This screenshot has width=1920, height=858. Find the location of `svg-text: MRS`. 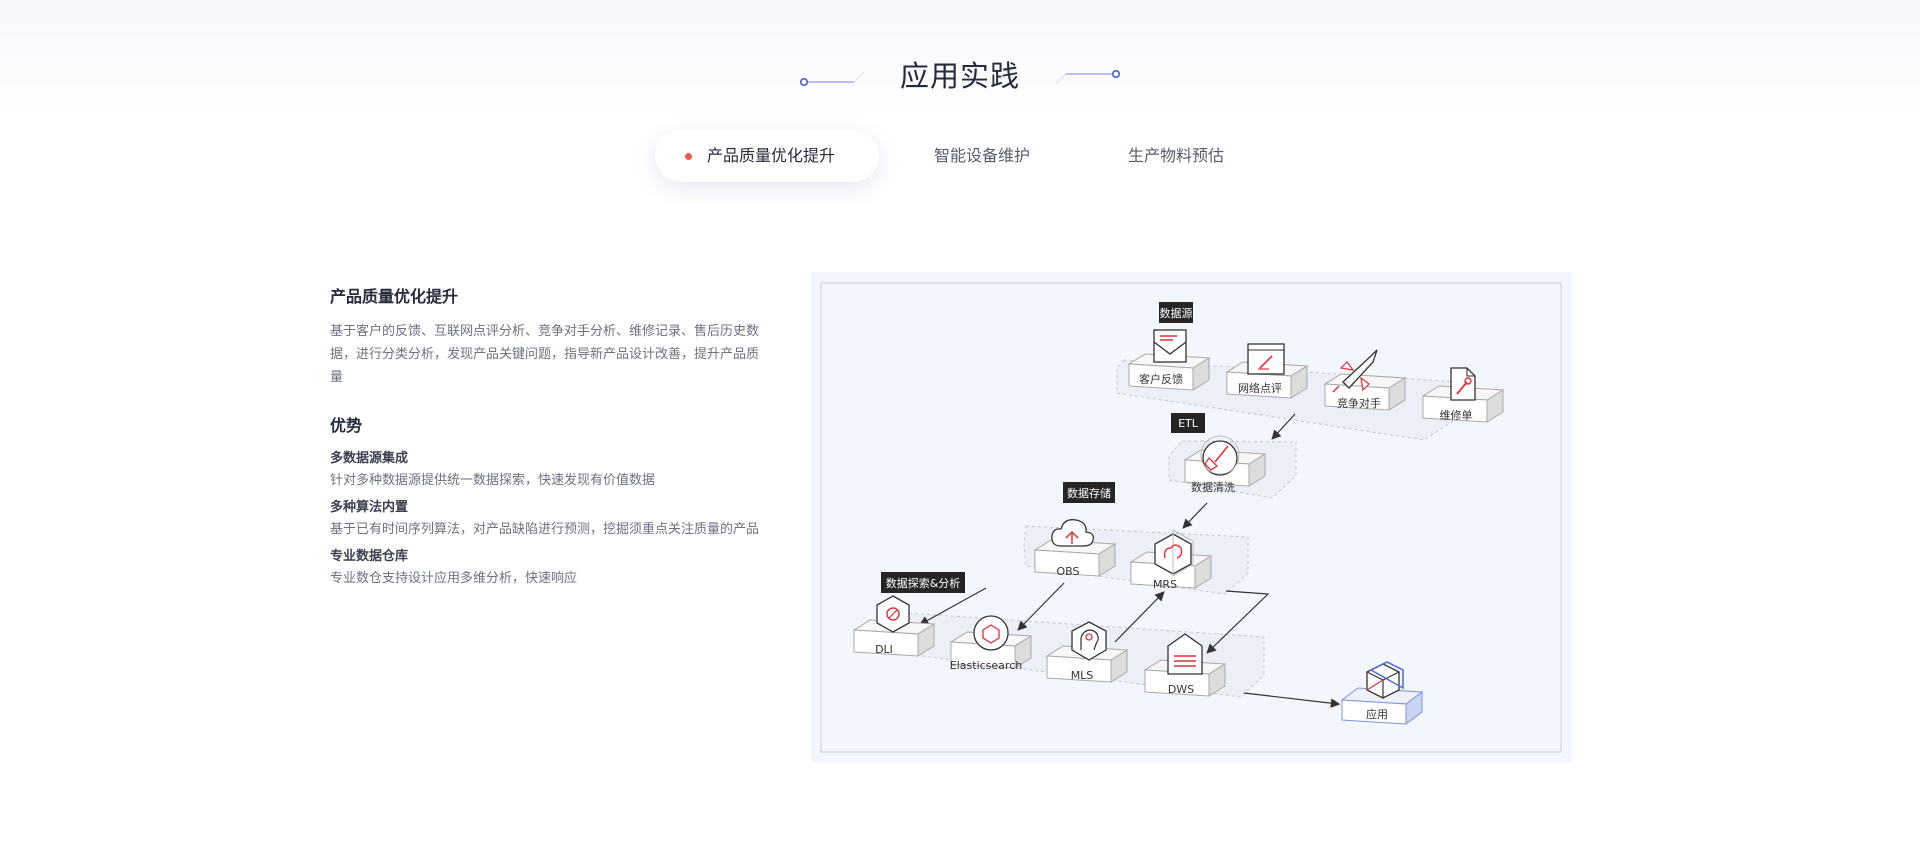

svg-text: MRS is located at coordinates (1165, 584).